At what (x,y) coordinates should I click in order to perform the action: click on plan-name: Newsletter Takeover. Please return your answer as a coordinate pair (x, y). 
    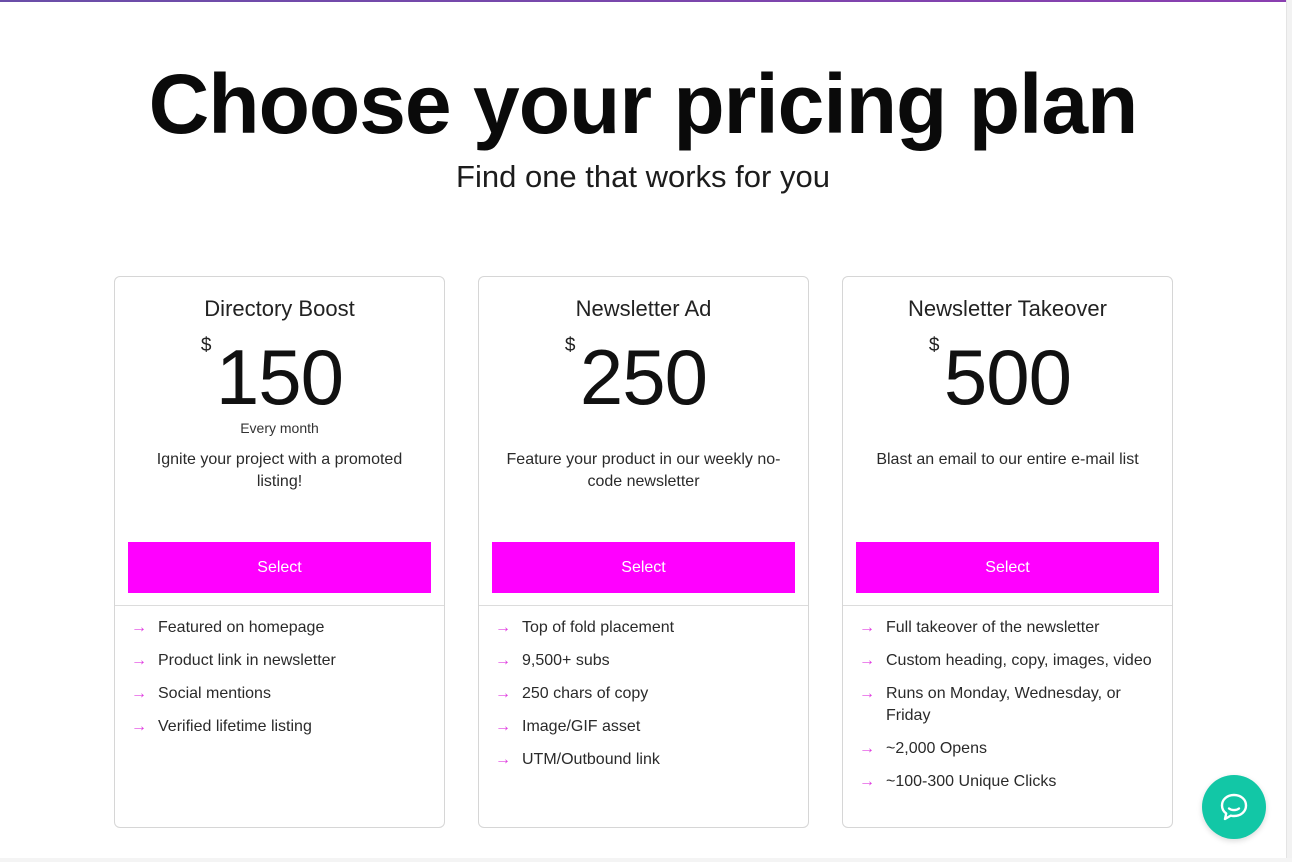
    Looking at the image, I should click on (1007, 308).